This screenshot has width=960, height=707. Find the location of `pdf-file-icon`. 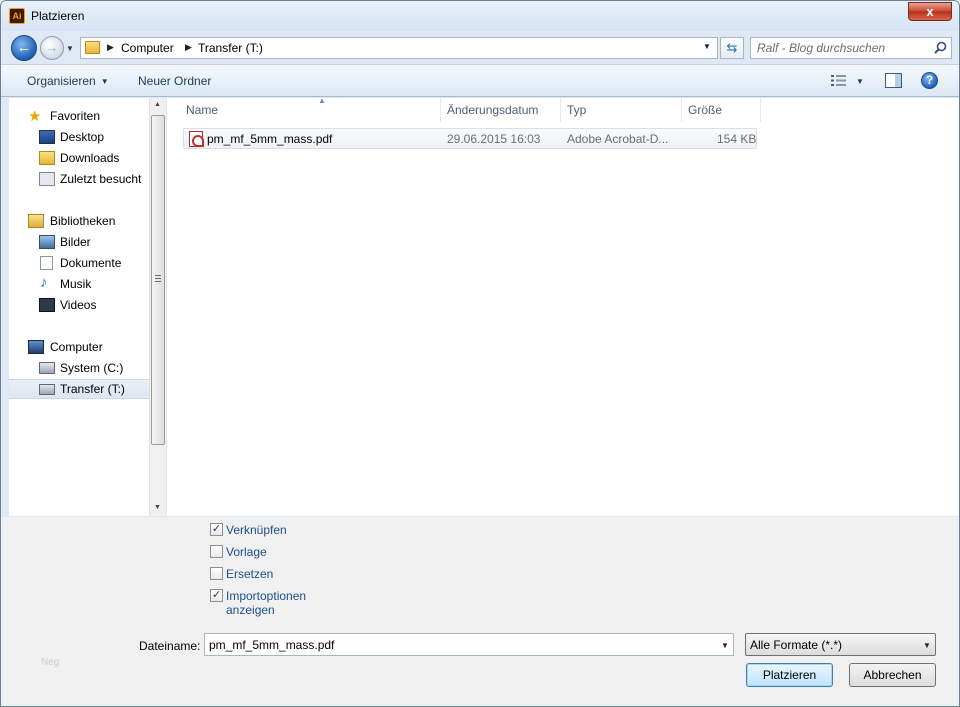

pdf-file-icon is located at coordinates (196, 139).